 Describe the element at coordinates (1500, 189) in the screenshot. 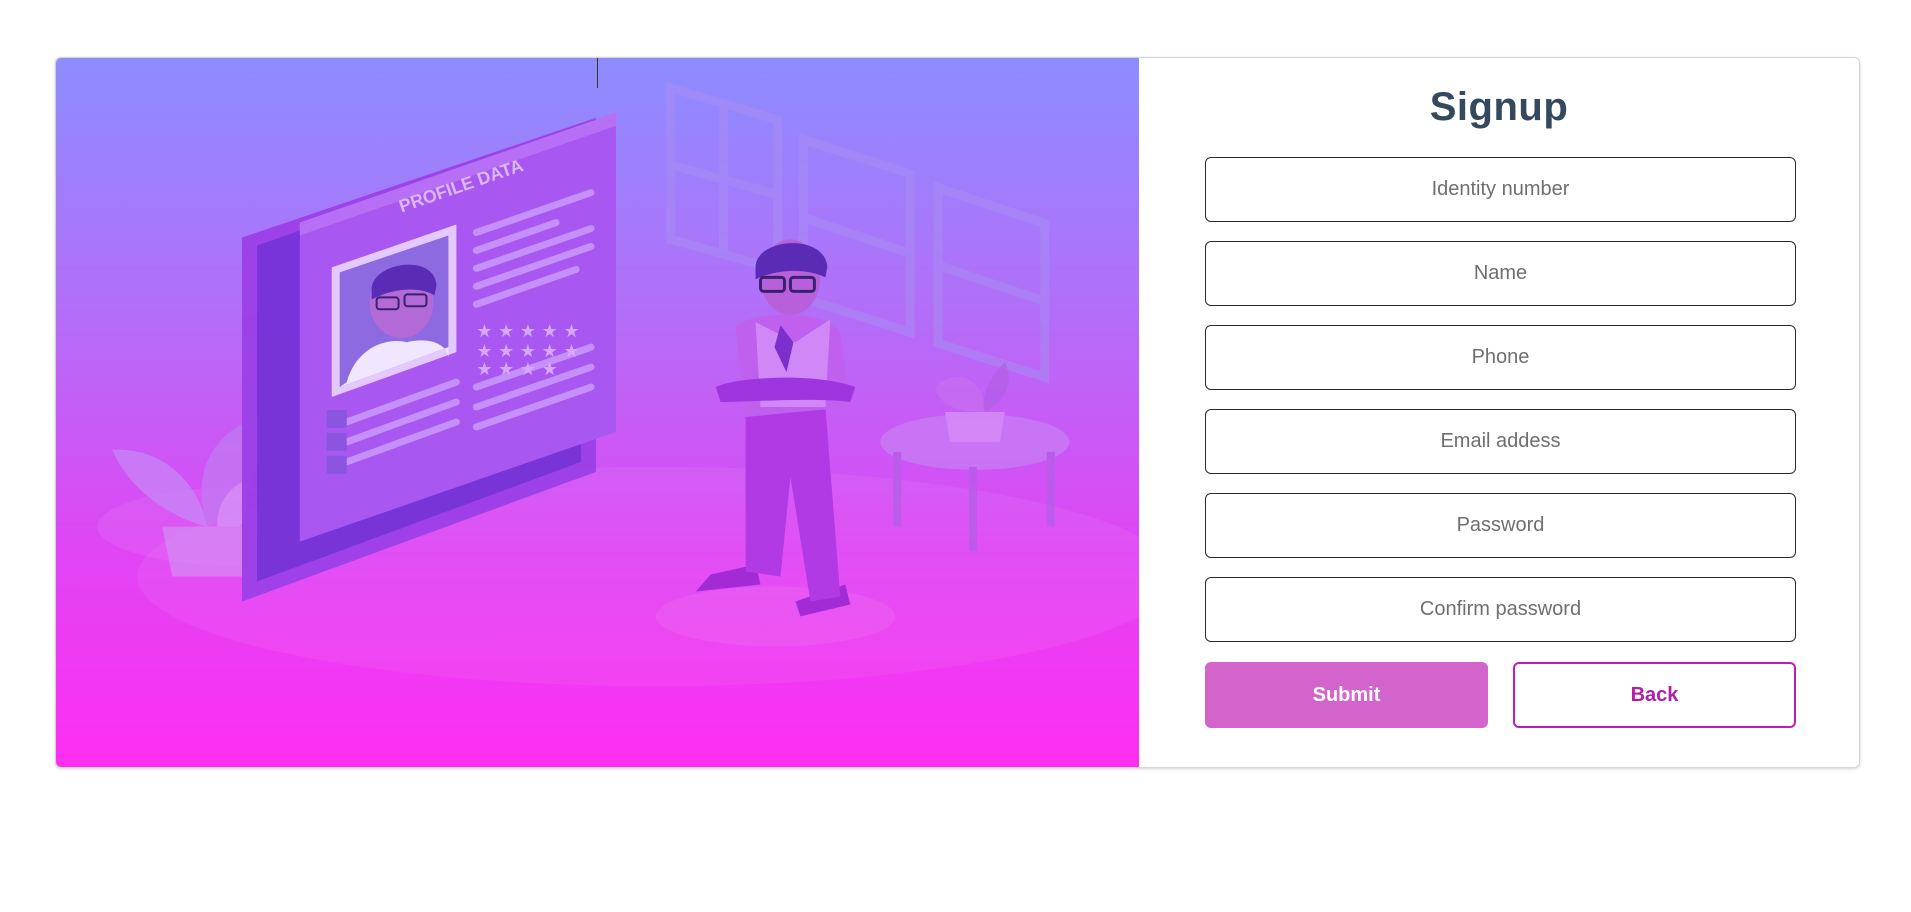

I see `identity-number-input` at that location.